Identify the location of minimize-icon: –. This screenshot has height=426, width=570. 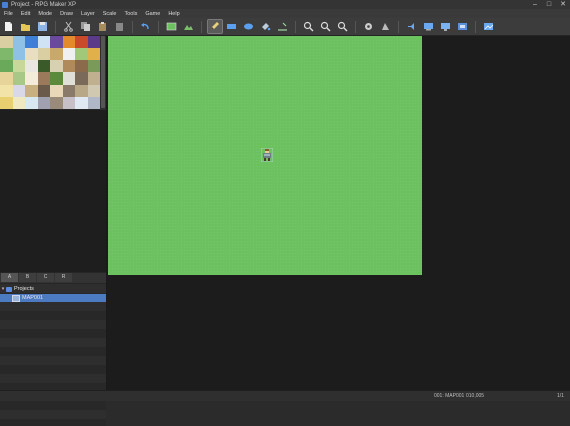
(535, 4).